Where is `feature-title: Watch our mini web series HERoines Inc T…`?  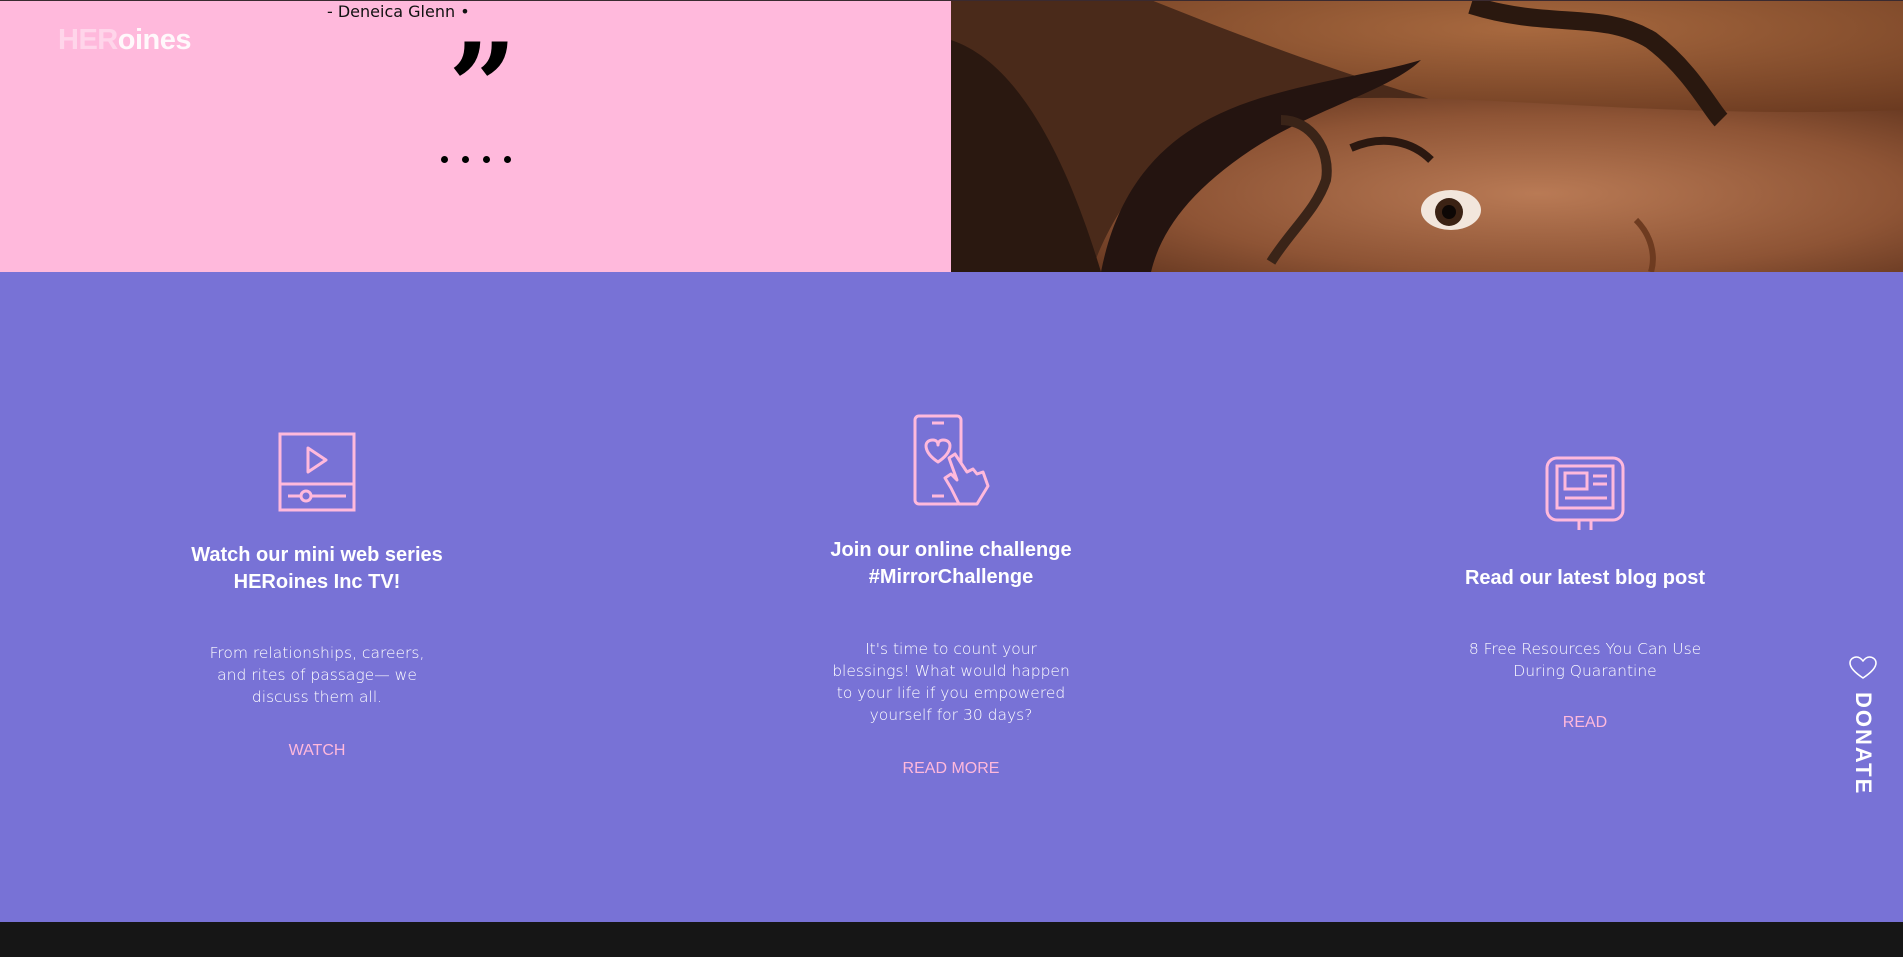
feature-title: Watch our mini web series HERoines Inc T… is located at coordinates (317, 569).